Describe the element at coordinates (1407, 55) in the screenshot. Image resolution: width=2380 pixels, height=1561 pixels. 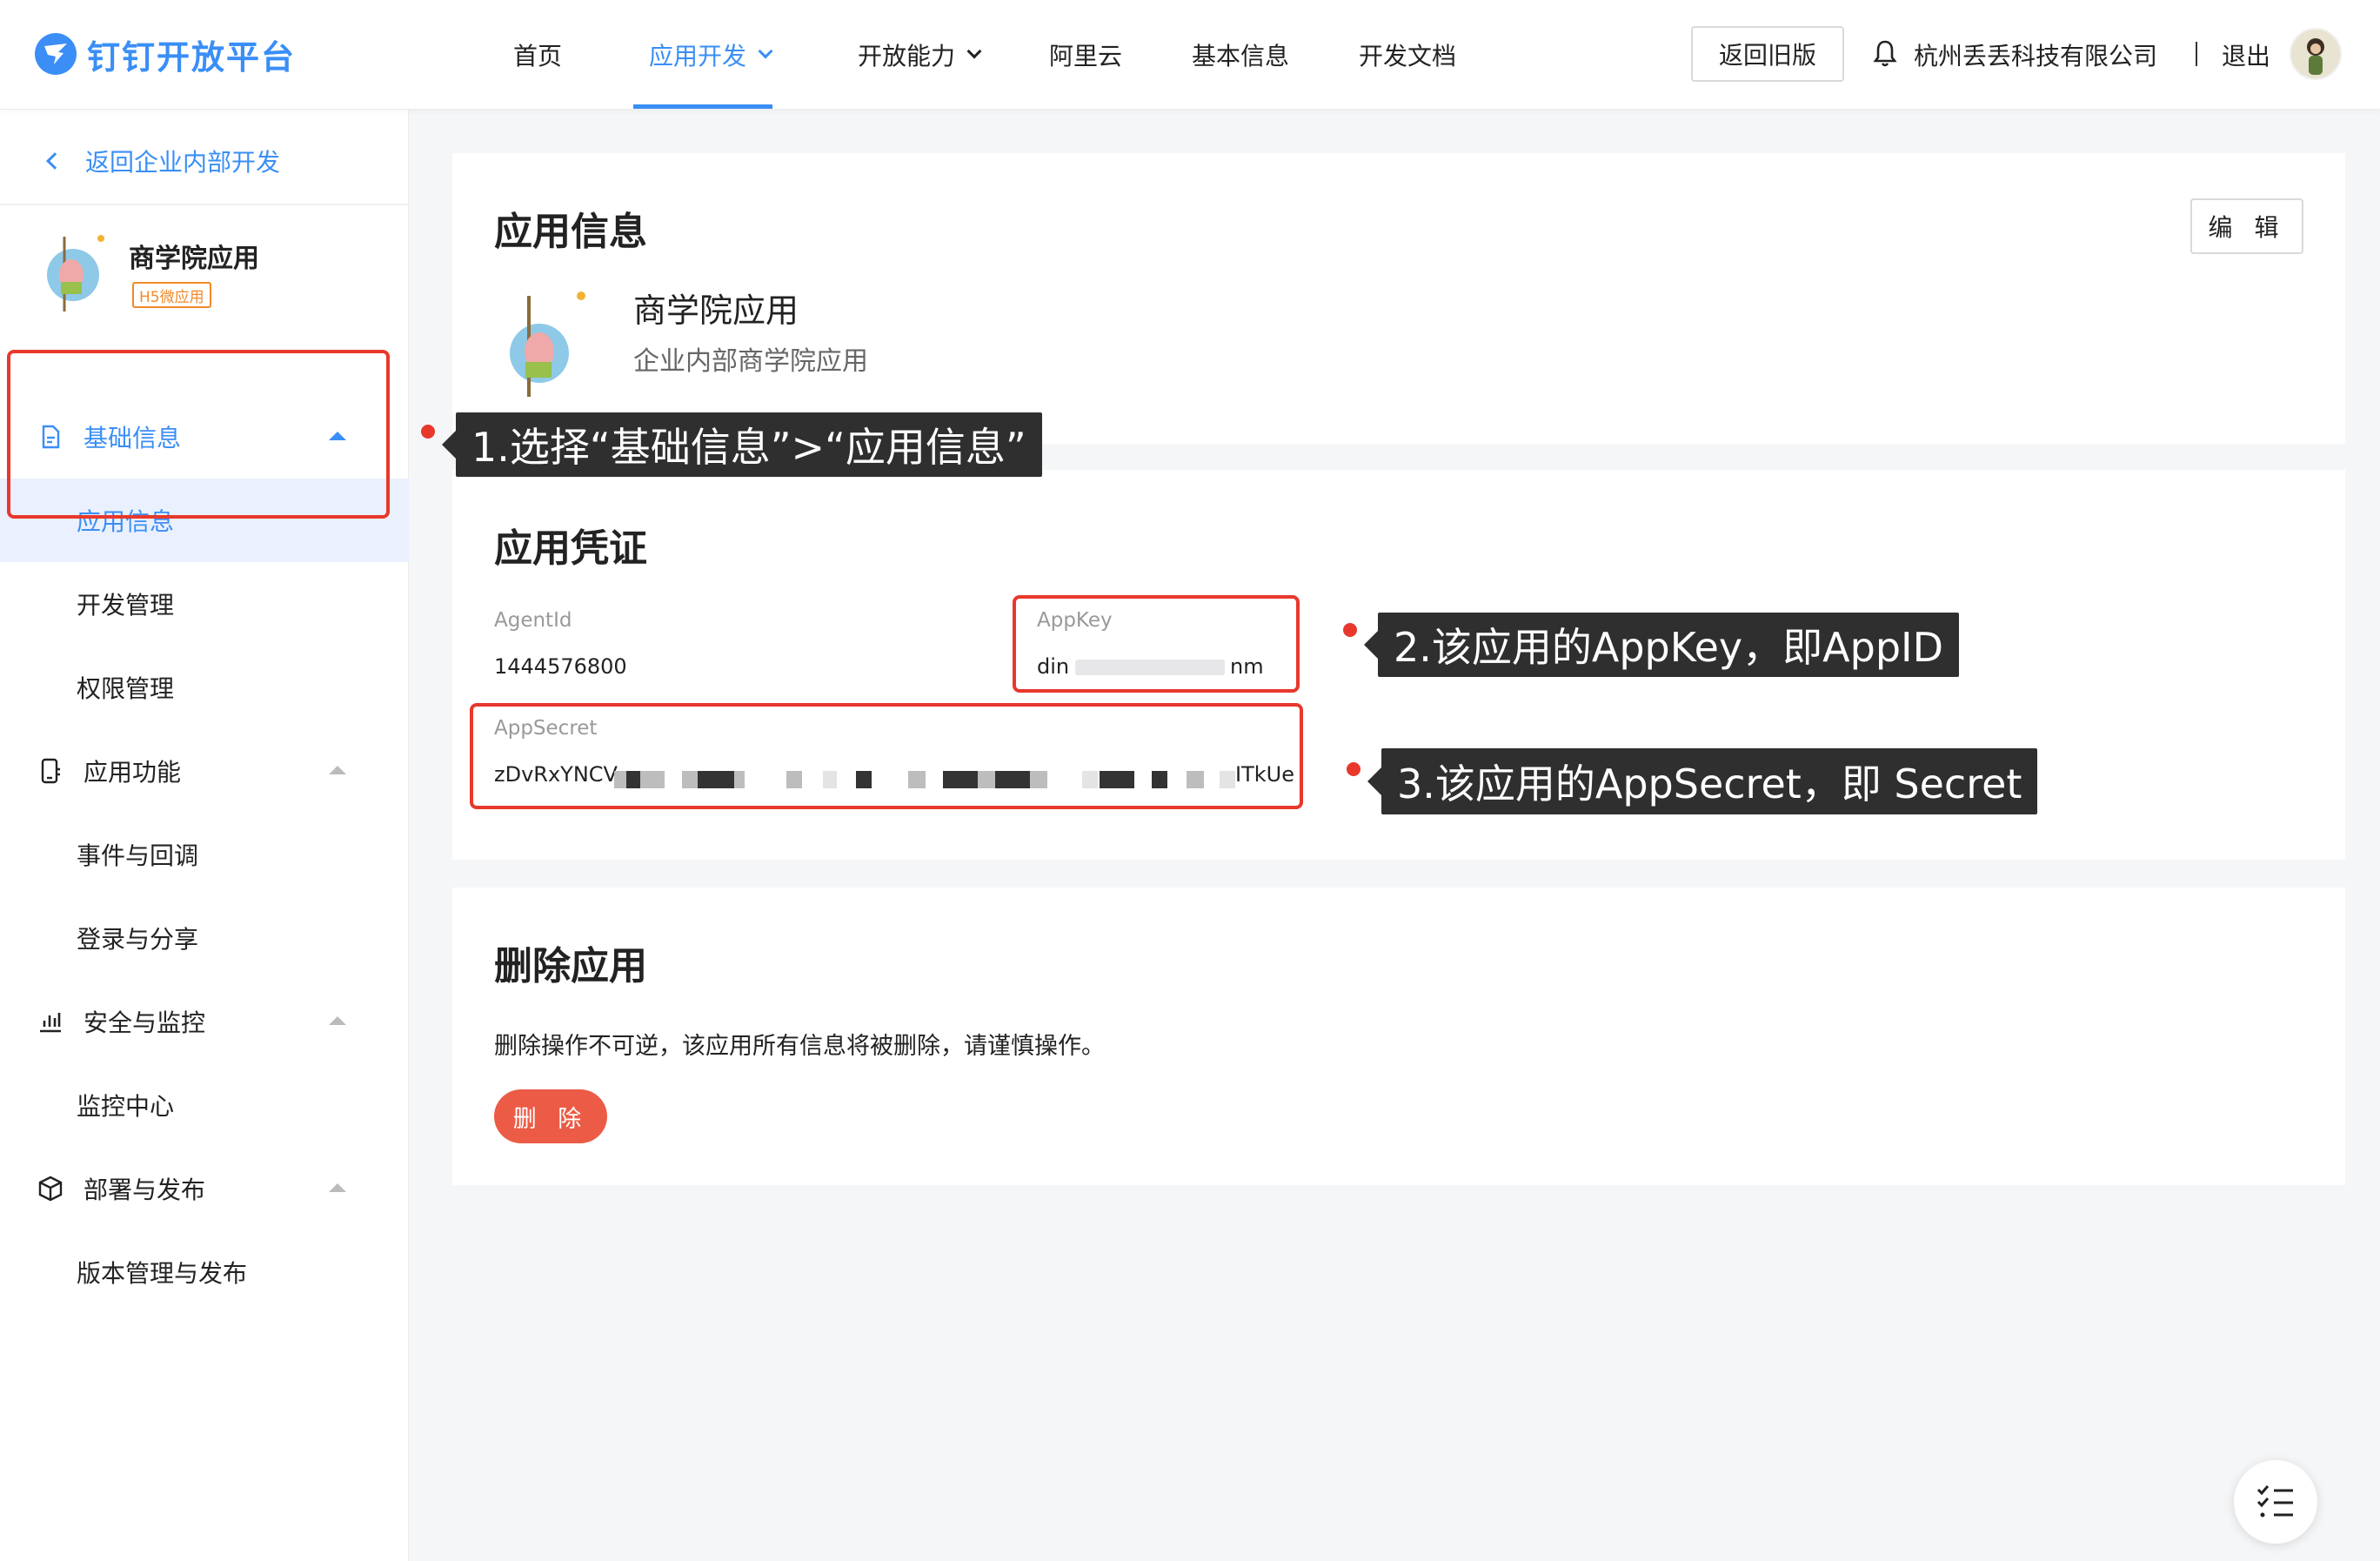
I see `nav-docs: 开发文档` at that location.